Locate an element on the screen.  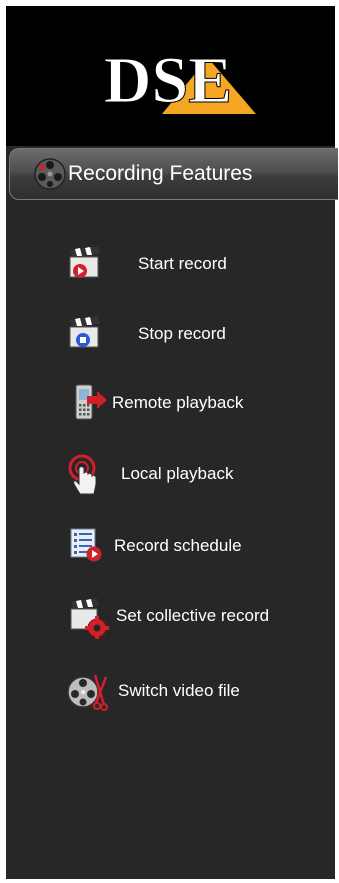
phone-playback-icon is located at coordinates (91, 402).